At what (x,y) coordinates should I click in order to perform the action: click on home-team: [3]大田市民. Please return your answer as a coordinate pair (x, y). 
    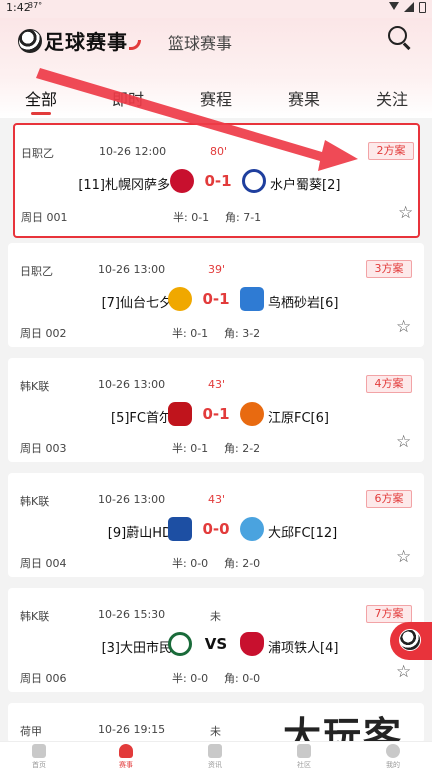
    Looking at the image, I should click on (136, 648).